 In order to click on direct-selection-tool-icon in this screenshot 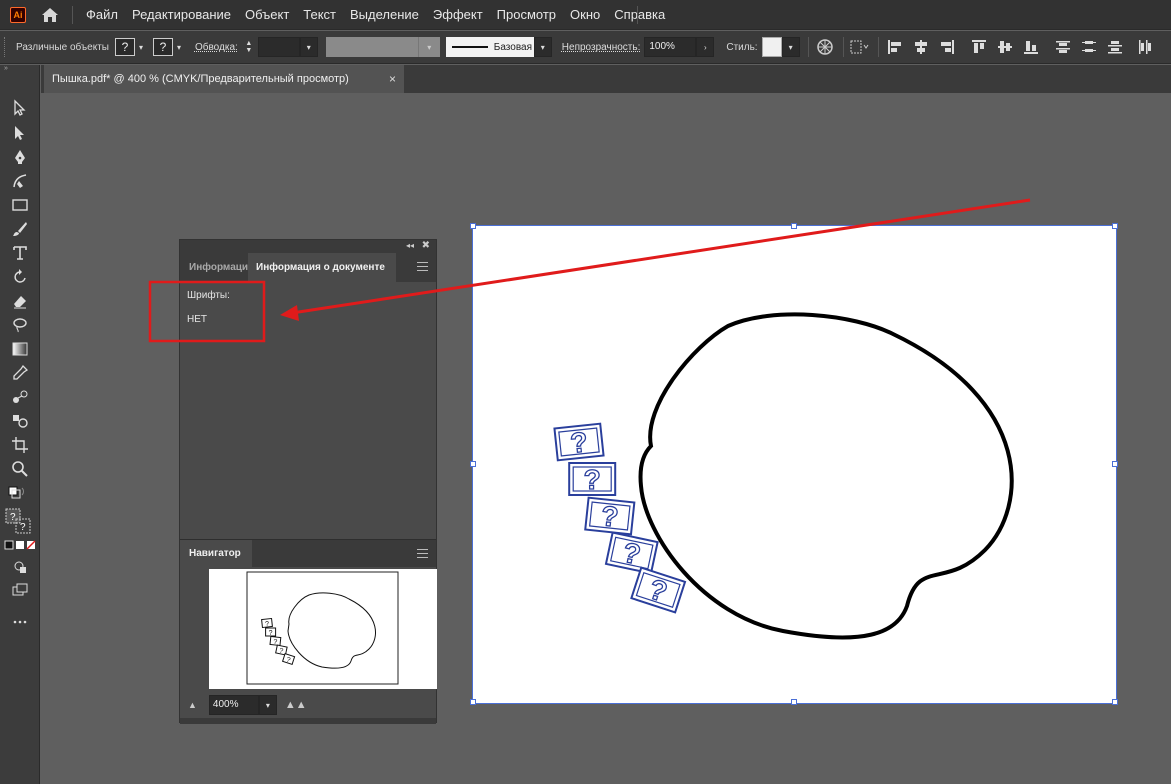, I will do `click(20, 133)`.